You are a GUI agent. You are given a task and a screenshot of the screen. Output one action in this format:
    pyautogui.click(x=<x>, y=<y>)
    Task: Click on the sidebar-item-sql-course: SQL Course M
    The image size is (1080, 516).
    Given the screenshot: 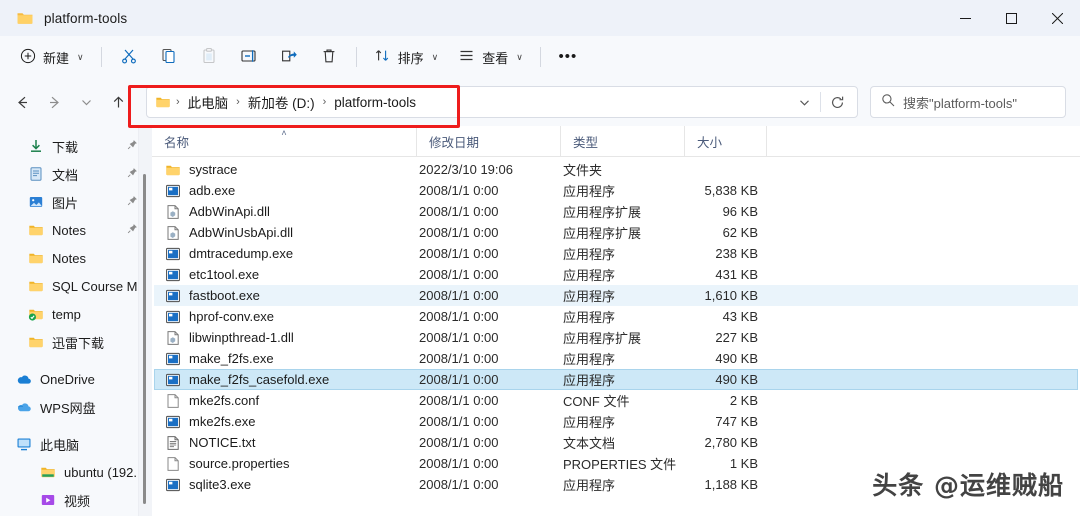 What is the action you would take?
    pyautogui.click(x=76, y=286)
    